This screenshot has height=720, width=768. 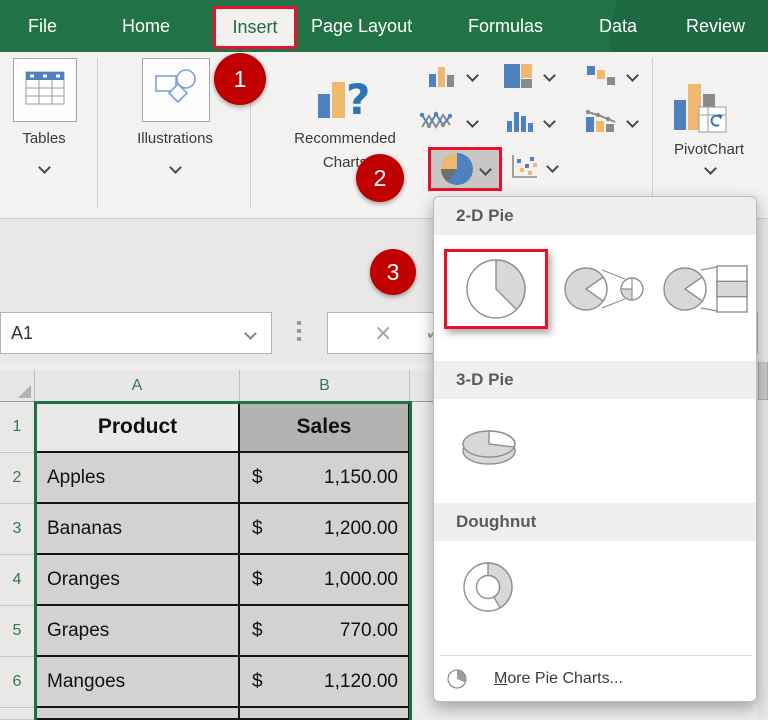 What do you see at coordinates (345, 98) in the screenshot?
I see `recommended-charts-button: ?` at bounding box center [345, 98].